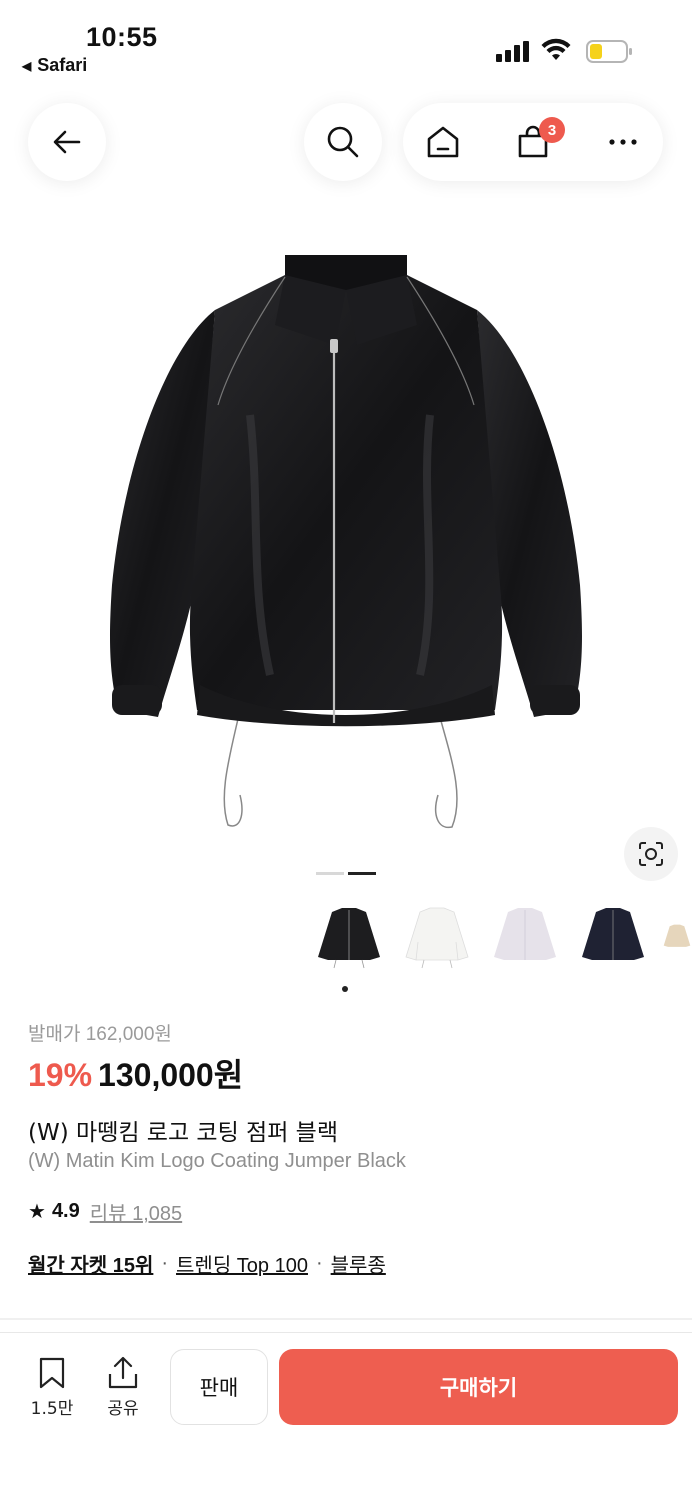  I want to click on wifi-icon, so click(556, 49).